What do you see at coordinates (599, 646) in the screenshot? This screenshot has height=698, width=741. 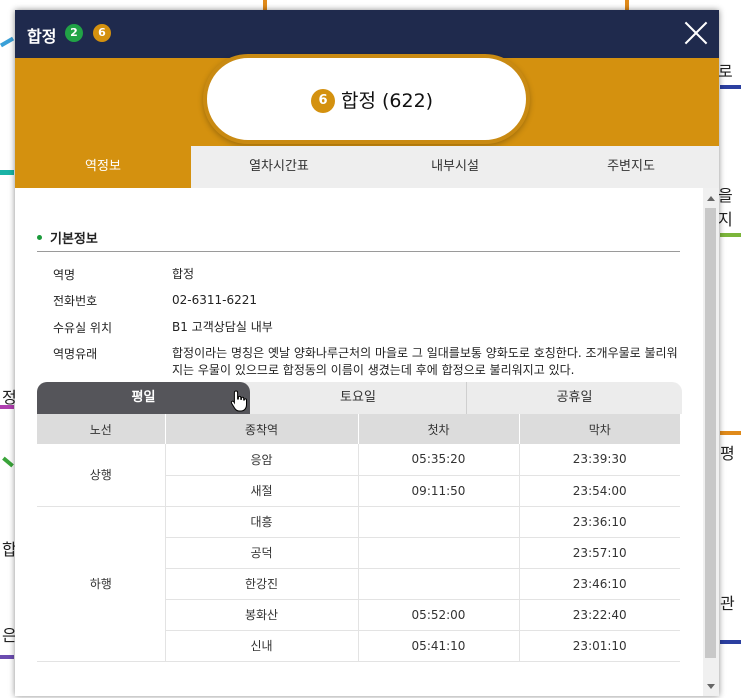 I see `last-train-cell: 23:01:10` at bounding box center [599, 646].